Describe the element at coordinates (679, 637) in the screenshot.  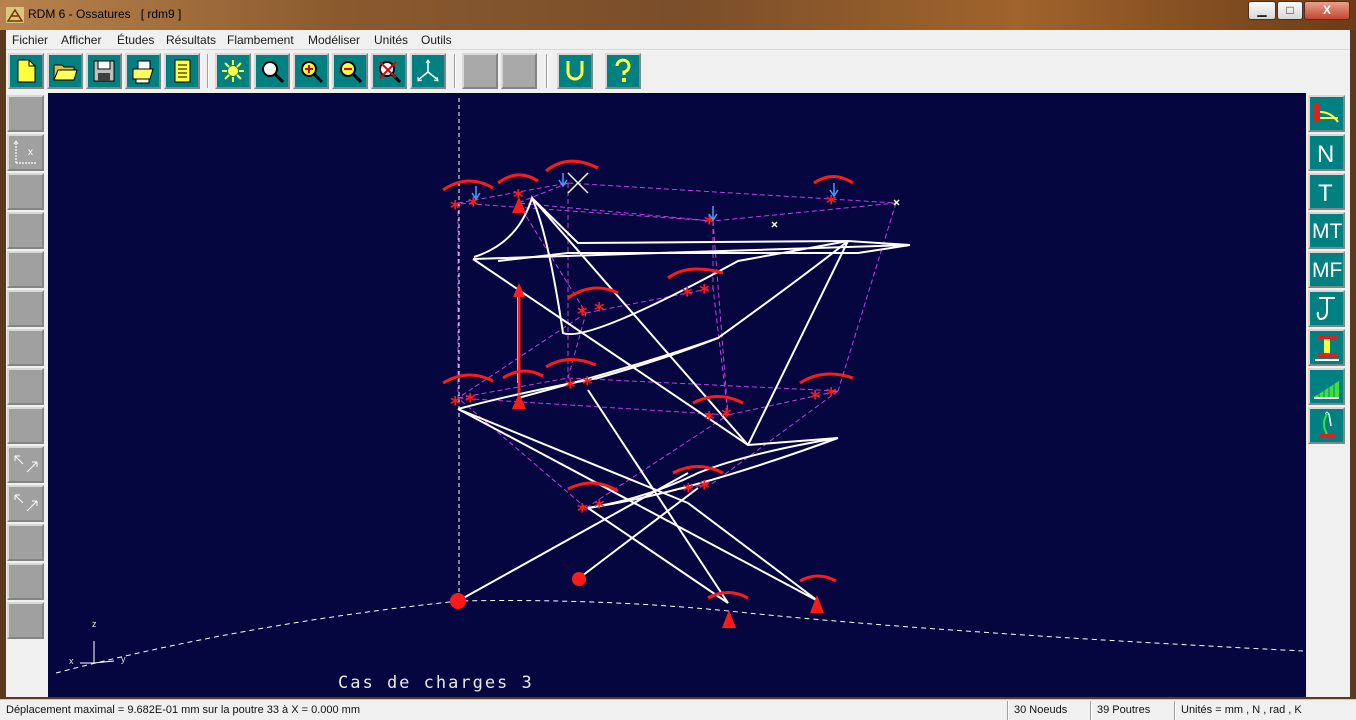
I see `ground-line` at that location.